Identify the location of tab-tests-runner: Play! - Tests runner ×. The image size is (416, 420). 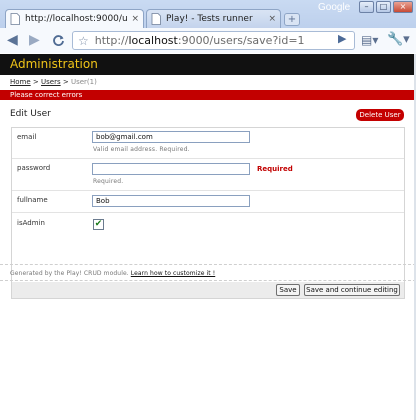
(213, 18).